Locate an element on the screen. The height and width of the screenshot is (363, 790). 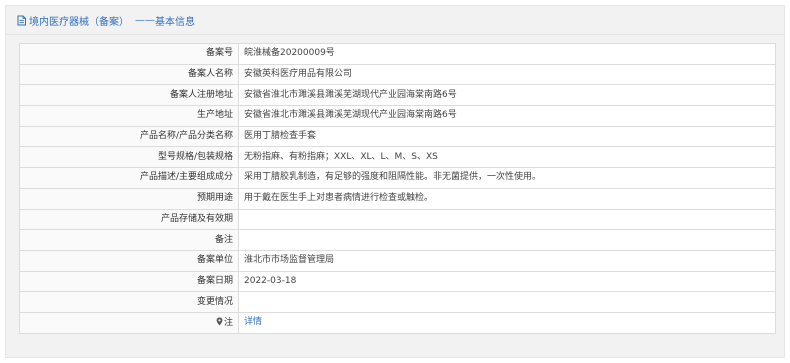
remarks-value is located at coordinates (507, 240).